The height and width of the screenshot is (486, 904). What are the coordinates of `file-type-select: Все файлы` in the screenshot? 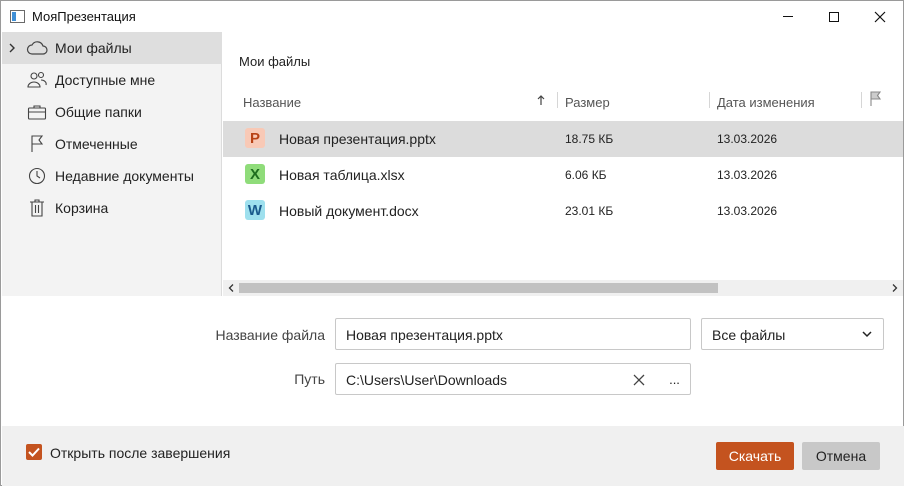 It's located at (792, 334).